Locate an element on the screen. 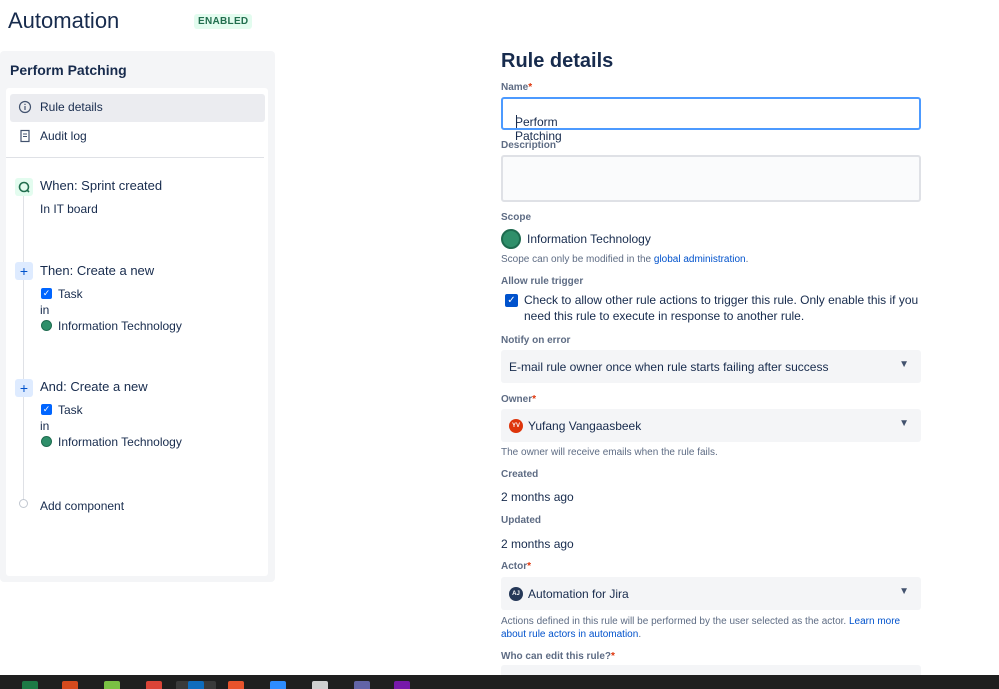 The width and height of the screenshot is (999, 689). rule-name-field: Perform Patching is located at coordinates (711, 120).